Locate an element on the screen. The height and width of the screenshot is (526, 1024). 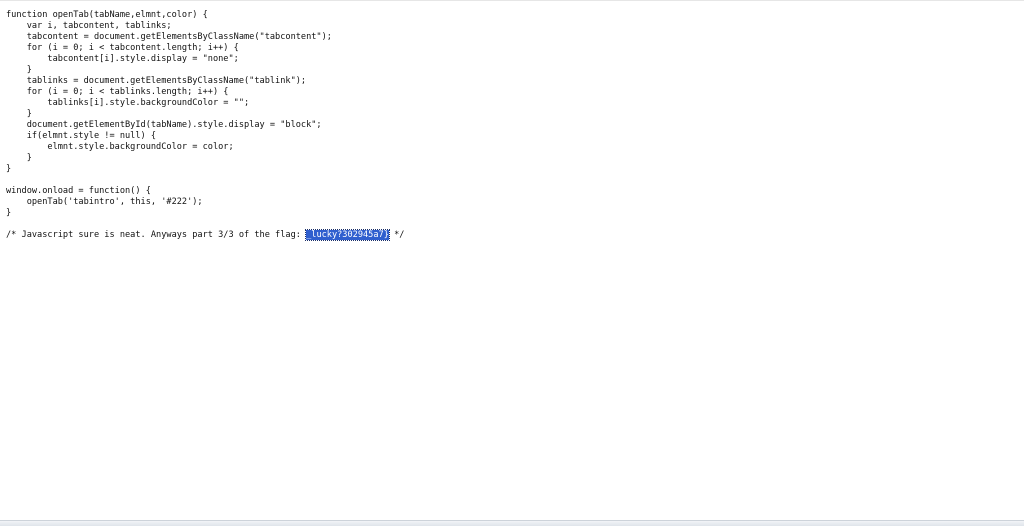
code-line: function openTab(tabName,elmnt,color) { is located at coordinates (107, 15).